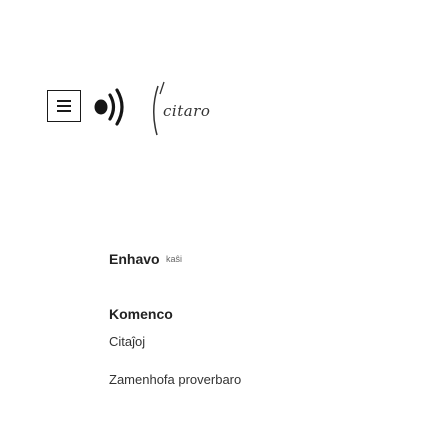 This screenshot has height=448, width=448. I want to click on logo-text: citaro, so click(187, 111).